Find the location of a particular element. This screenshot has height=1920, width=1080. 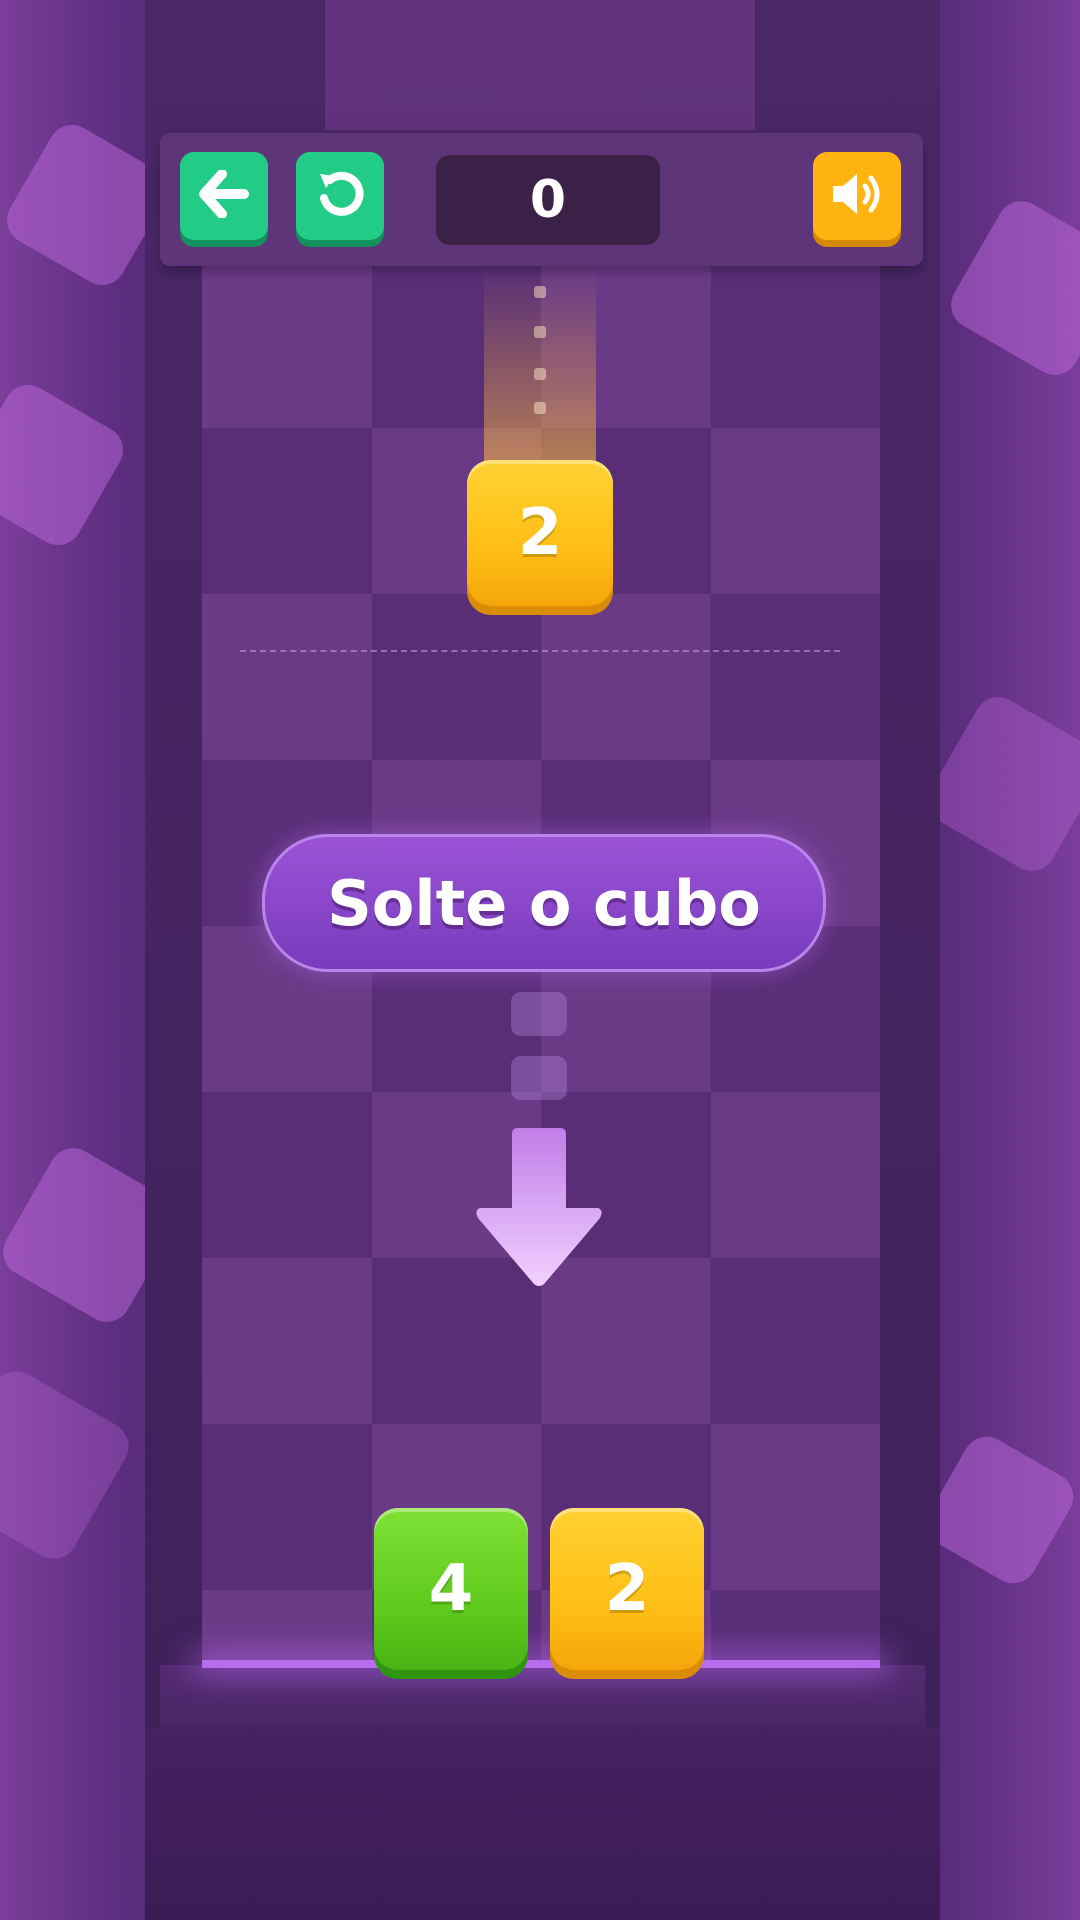

score-display: 0 is located at coordinates (548, 200).